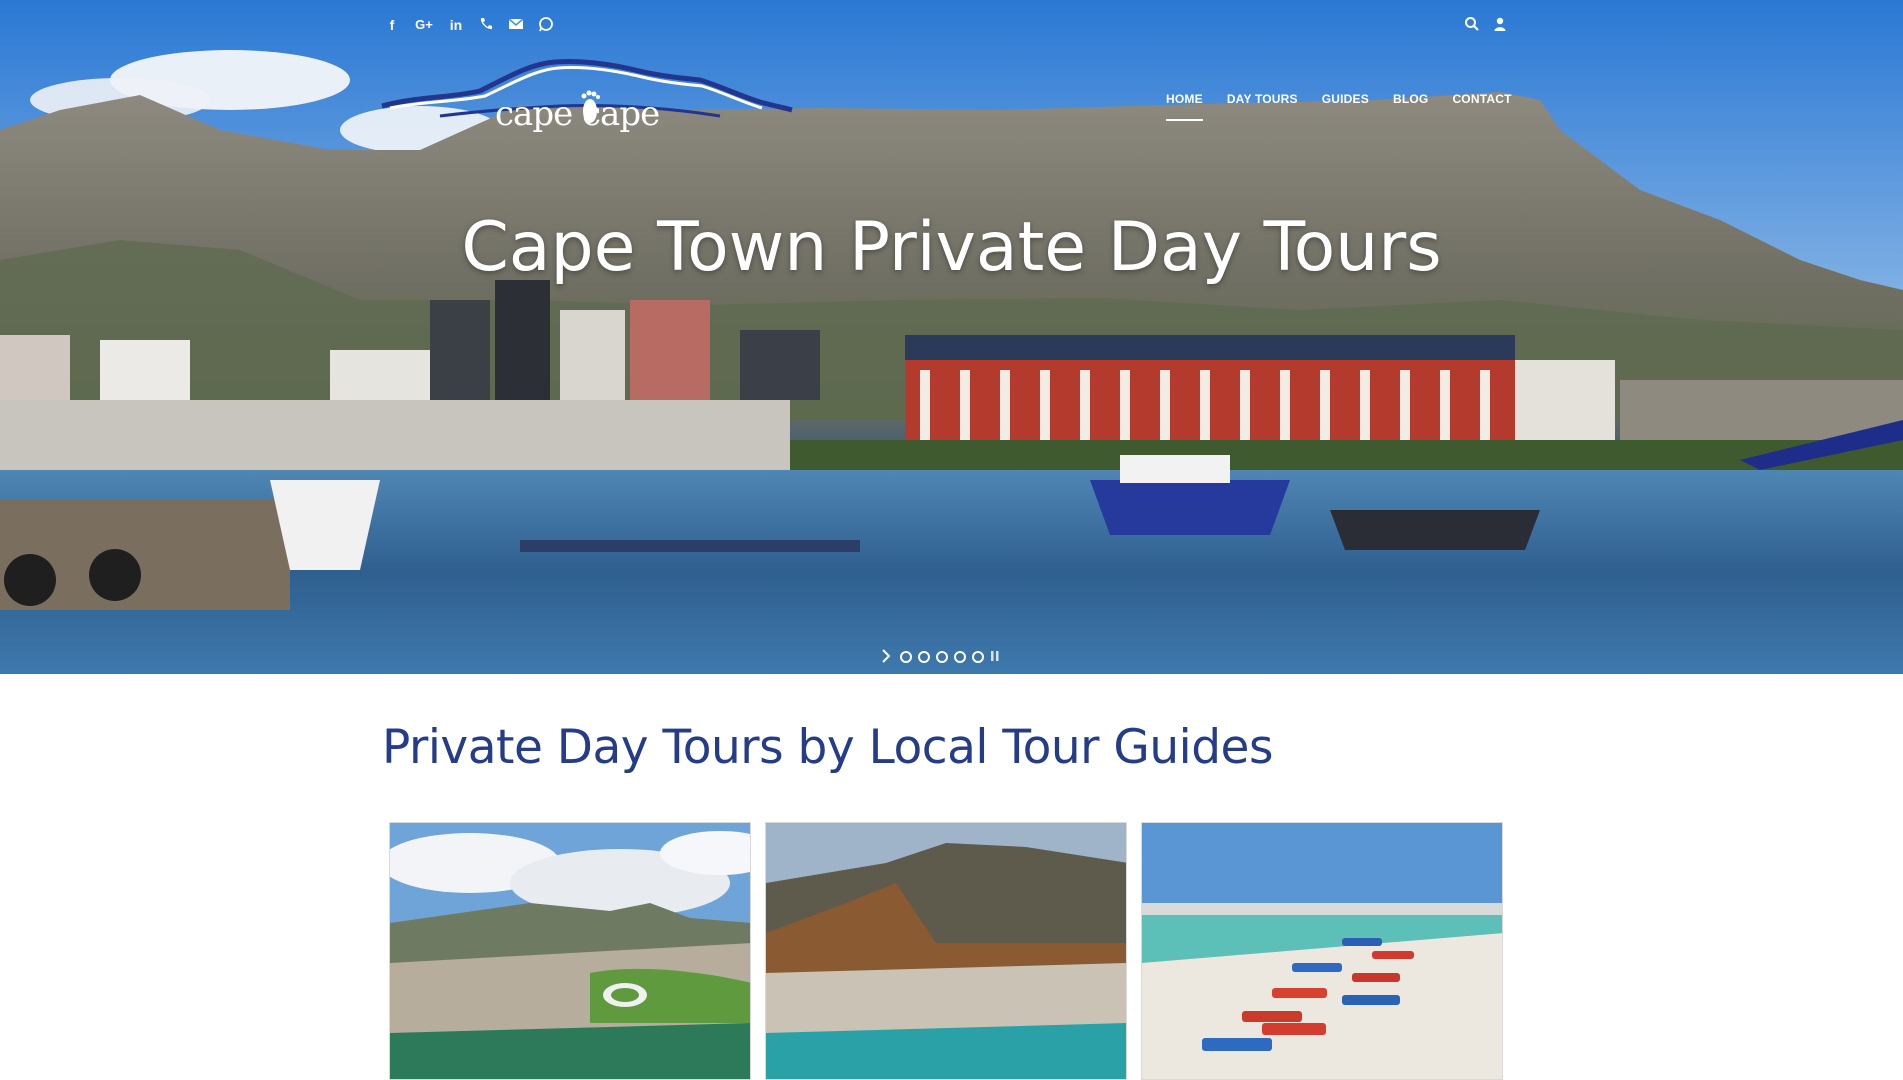  I want to click on email-icon, so click(516, 25).